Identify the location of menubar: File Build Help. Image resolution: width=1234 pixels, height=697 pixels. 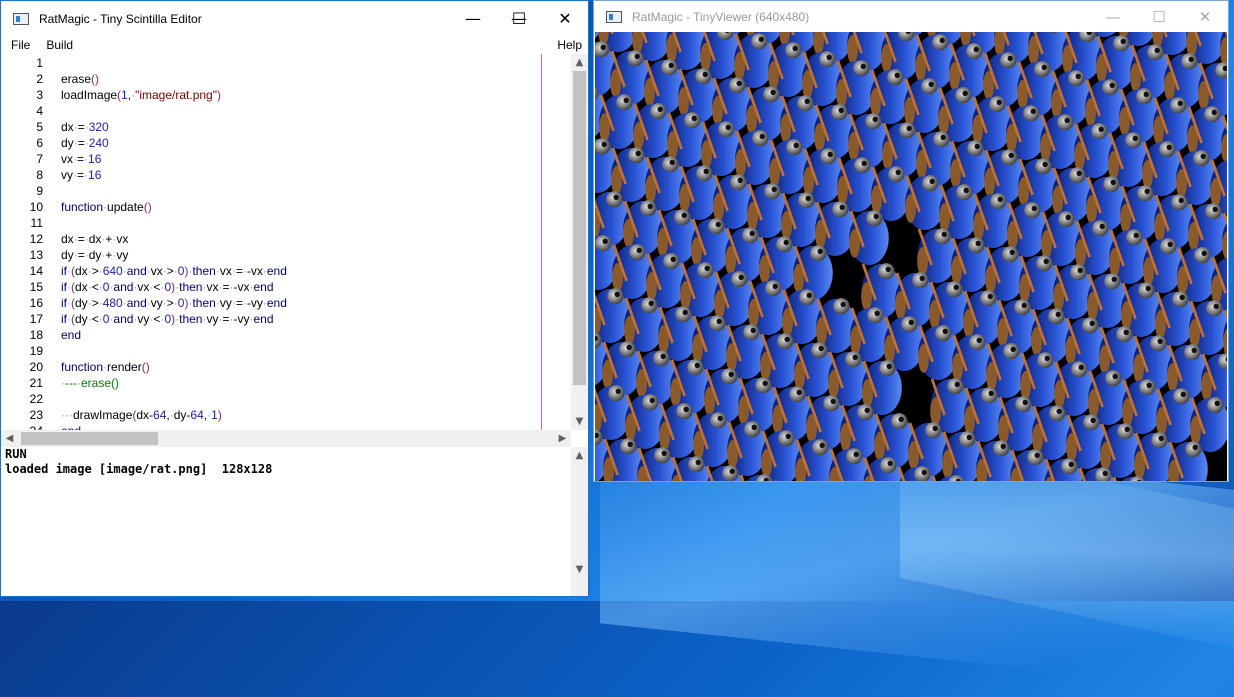
(294, 45).